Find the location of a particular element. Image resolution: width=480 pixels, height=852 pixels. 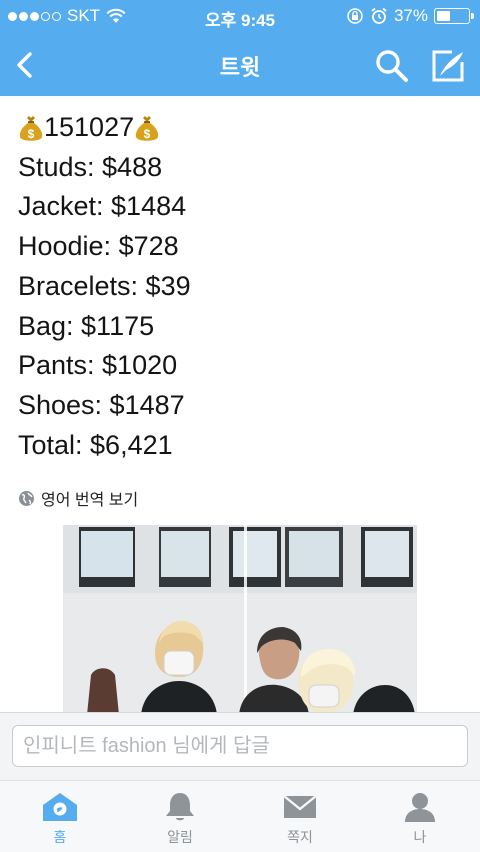

tweet-line-hoodie: Hoodie: $728 is located at coordinates (98, 246).